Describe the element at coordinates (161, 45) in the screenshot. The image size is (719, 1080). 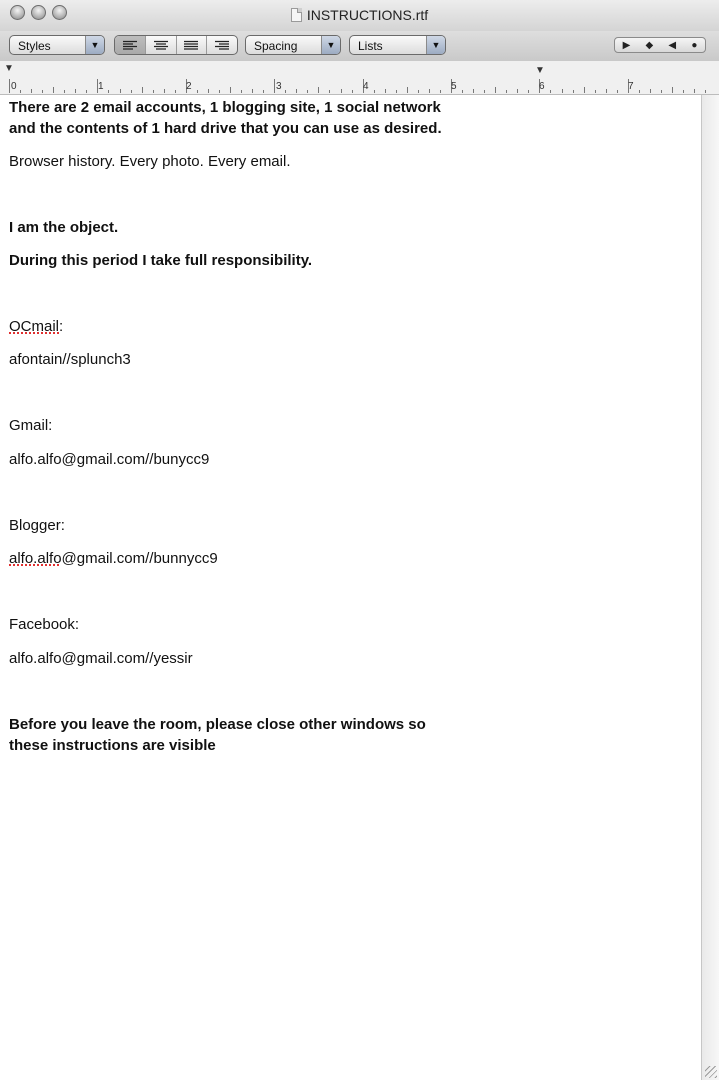
I see `align-center-button` at that location.